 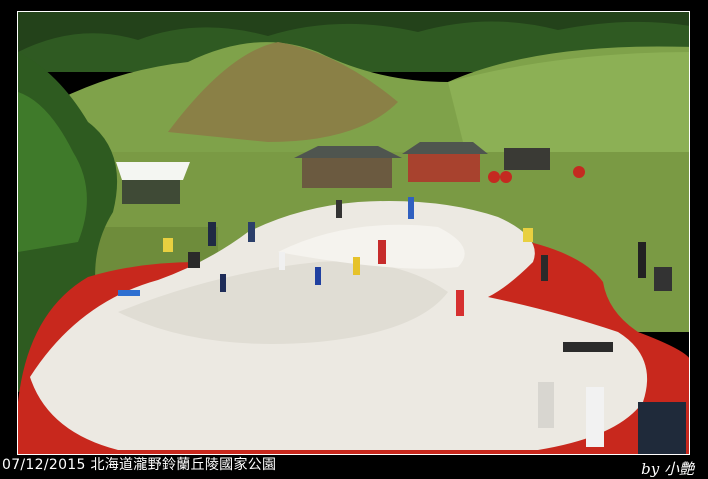 I want to click on photographer-signature: by 小艶, so click(x=667, y=469).